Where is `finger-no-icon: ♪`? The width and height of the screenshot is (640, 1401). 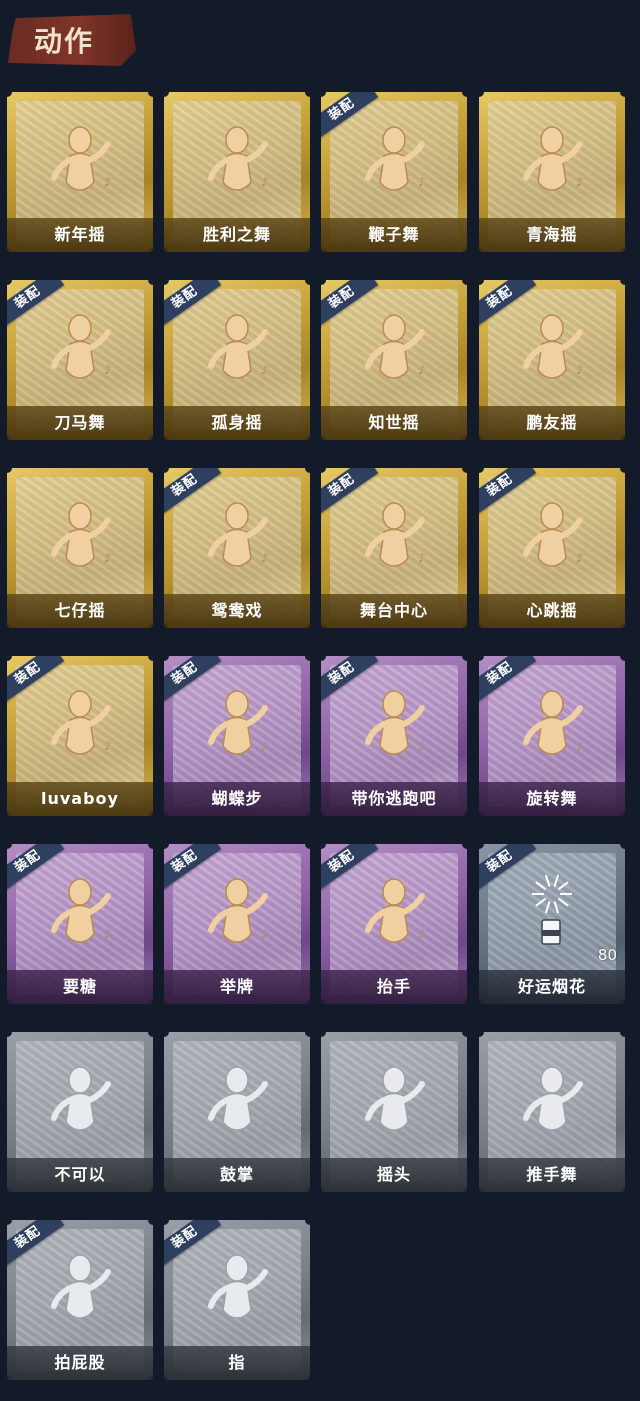
finger-no-icon: ♪ is located at coordinates (80, 1100).